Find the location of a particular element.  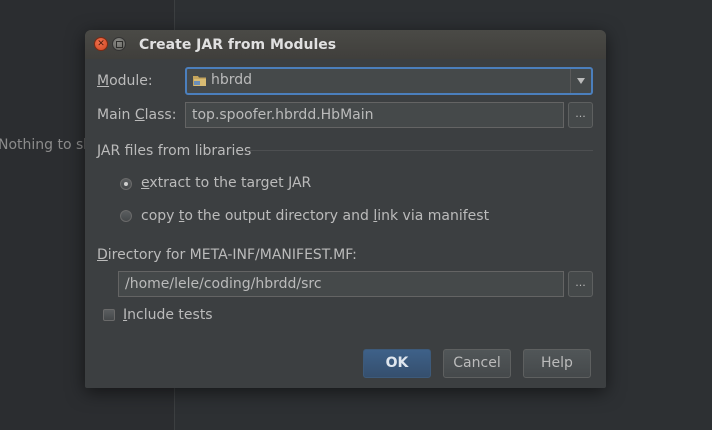

minimize-button is located at coordinates (119, 44).